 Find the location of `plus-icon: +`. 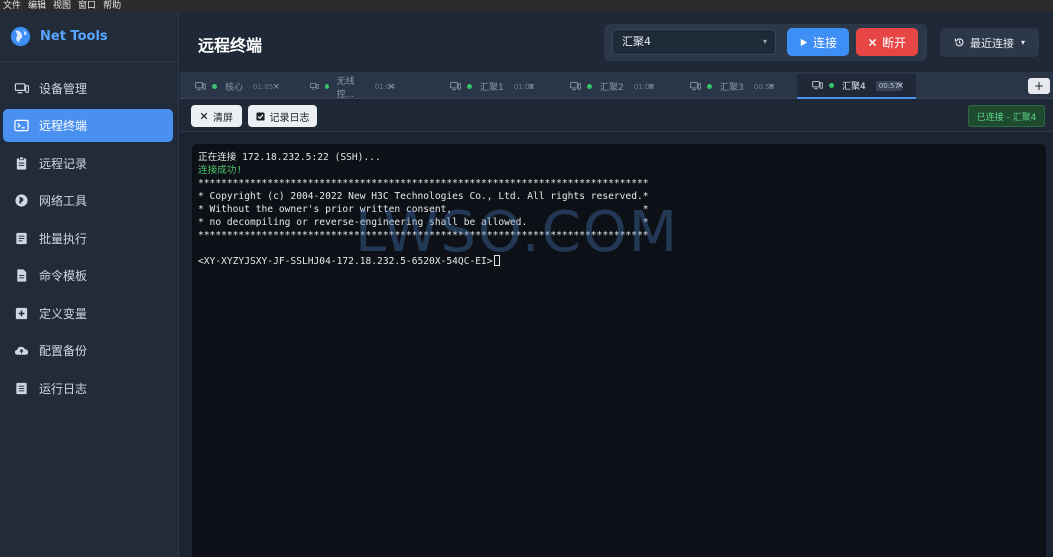

plus-icon: + is located at coordinates (1039, 86).